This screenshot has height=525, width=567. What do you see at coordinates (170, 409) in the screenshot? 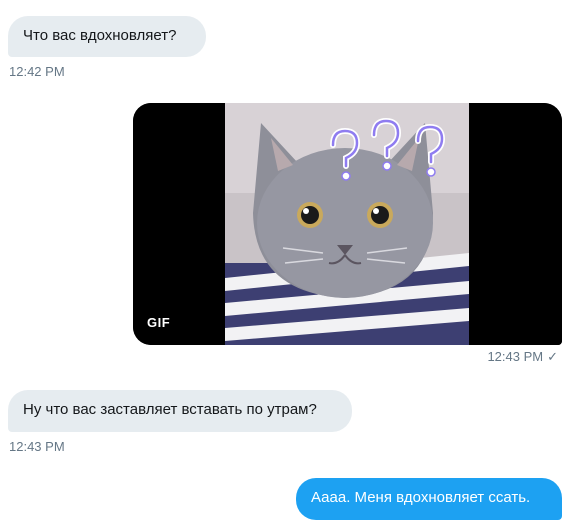
I see `message-text: Ну что вас заставляет вставать по утрам?` at bounding box center [170, 409].